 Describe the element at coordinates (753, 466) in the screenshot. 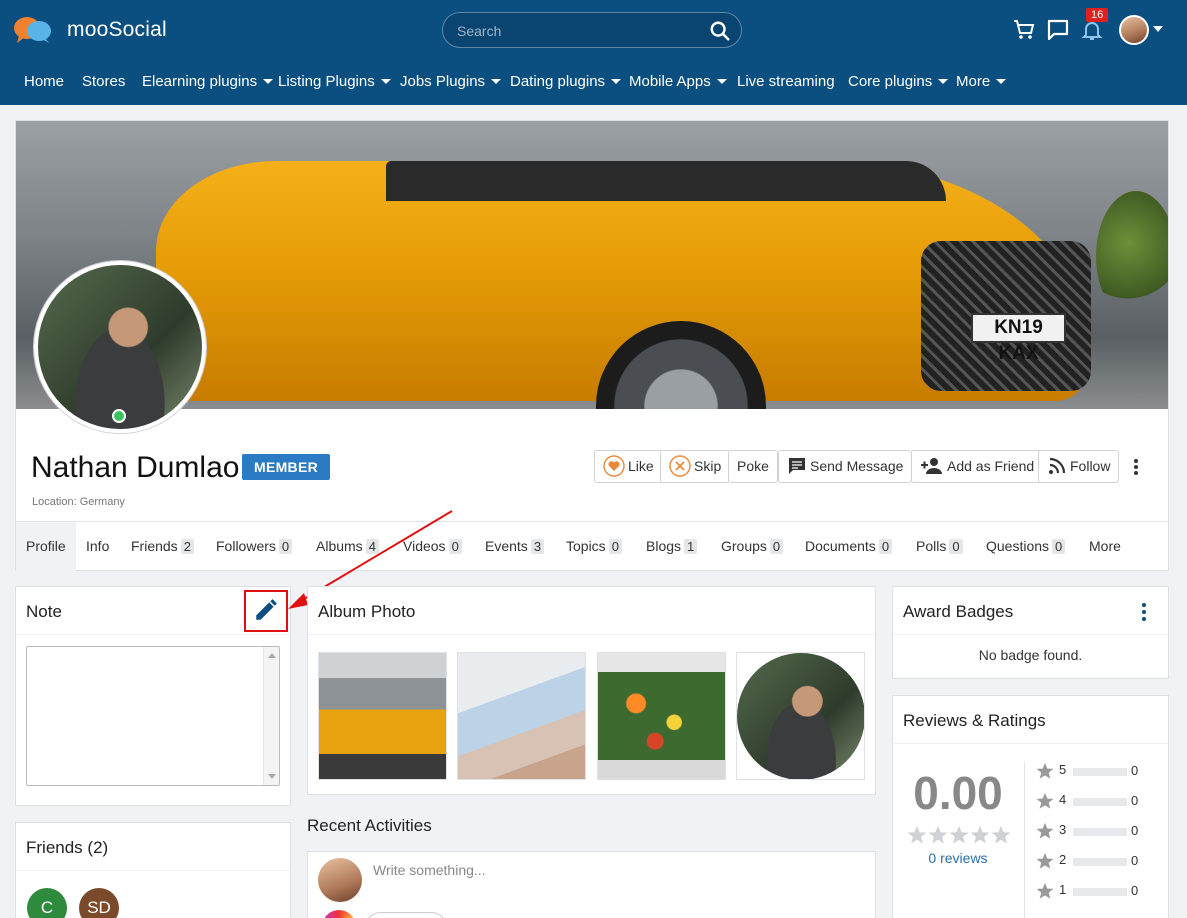

I see `poke-button: Poke` at that location.